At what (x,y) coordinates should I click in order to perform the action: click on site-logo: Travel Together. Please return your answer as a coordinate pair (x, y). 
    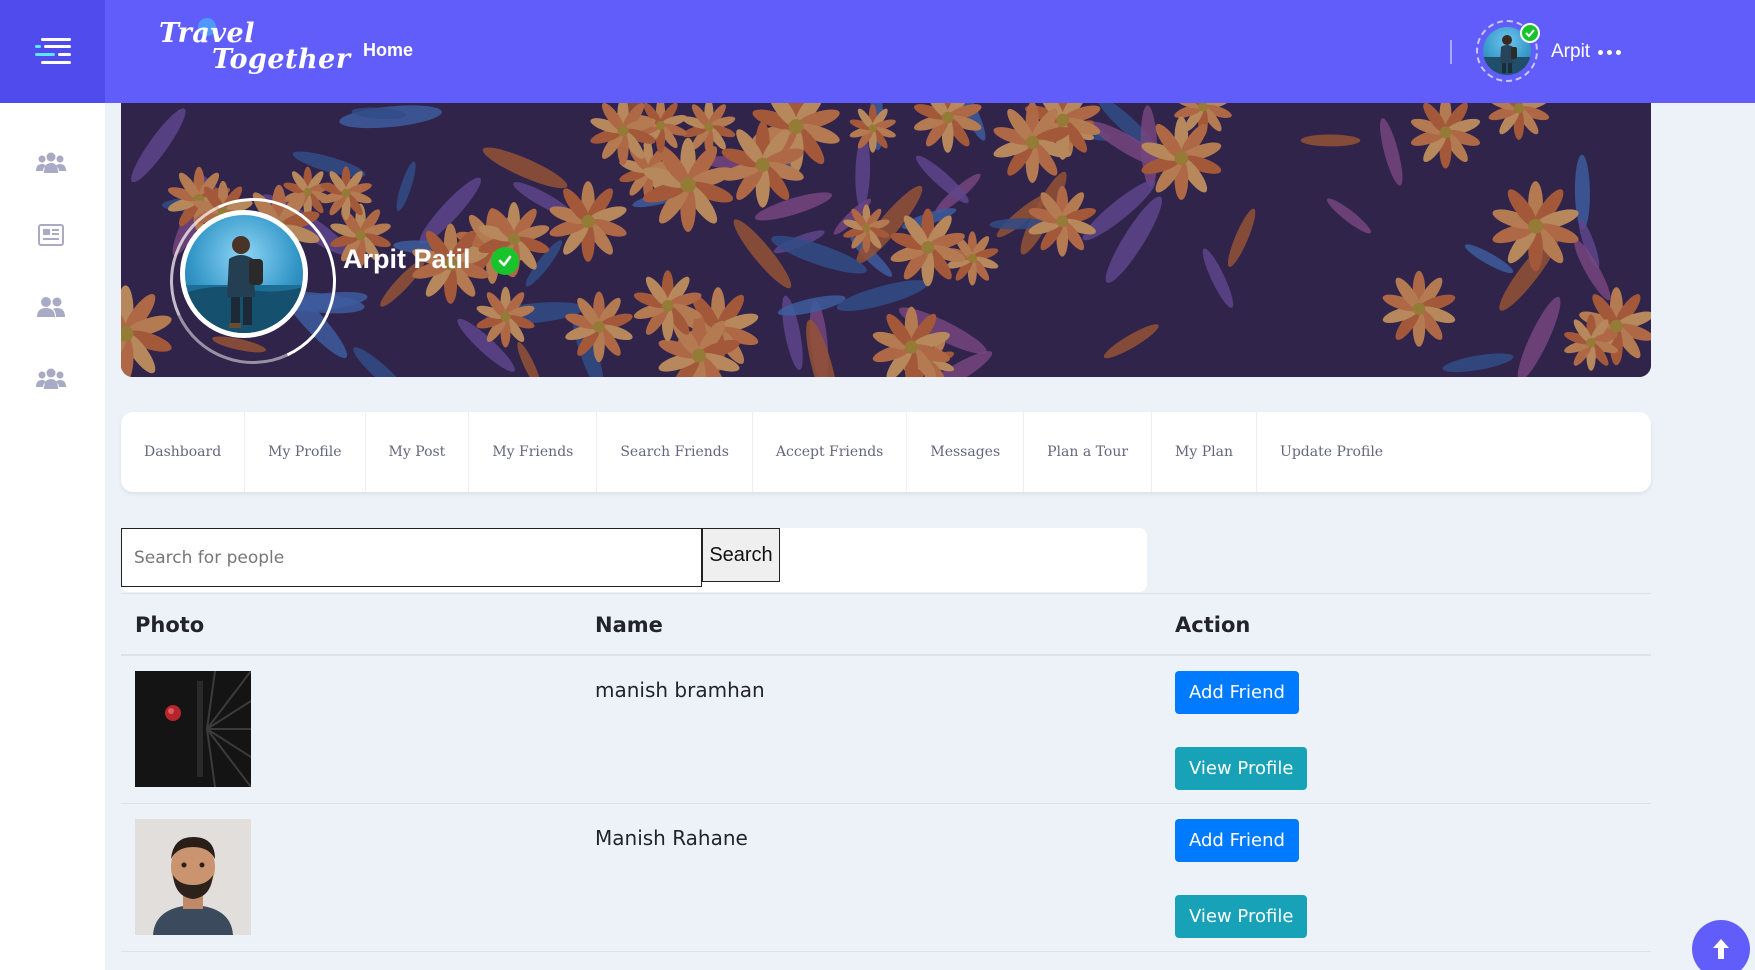
    Looking at the image, I should click on (252, 45).